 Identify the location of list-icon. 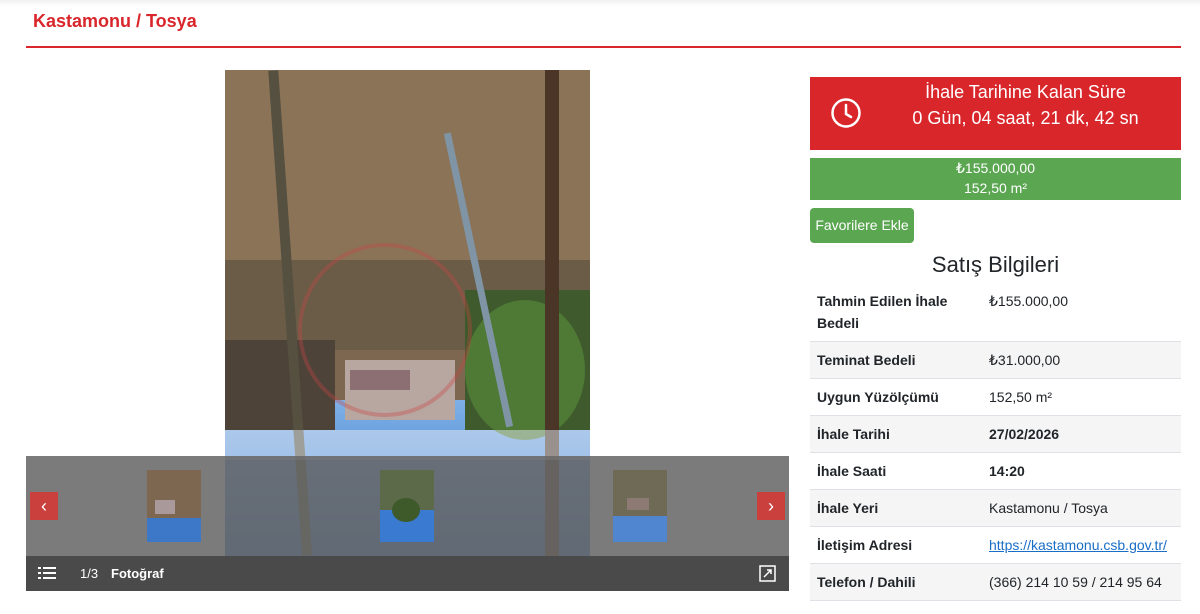
(47, 573).